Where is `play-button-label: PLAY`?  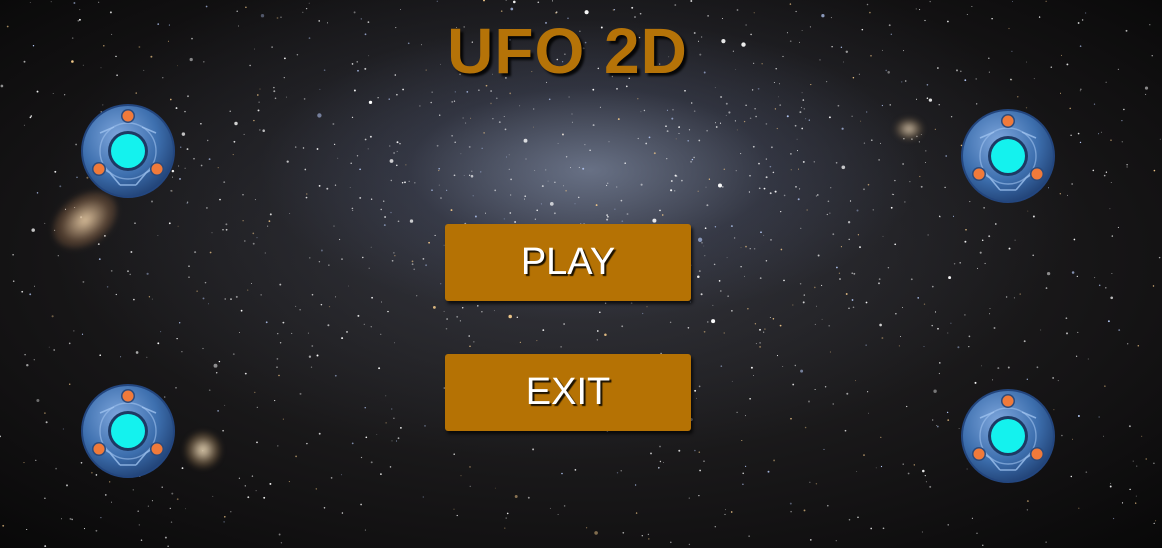
play-button-label: PLAY is located at coordinates (568, 262).